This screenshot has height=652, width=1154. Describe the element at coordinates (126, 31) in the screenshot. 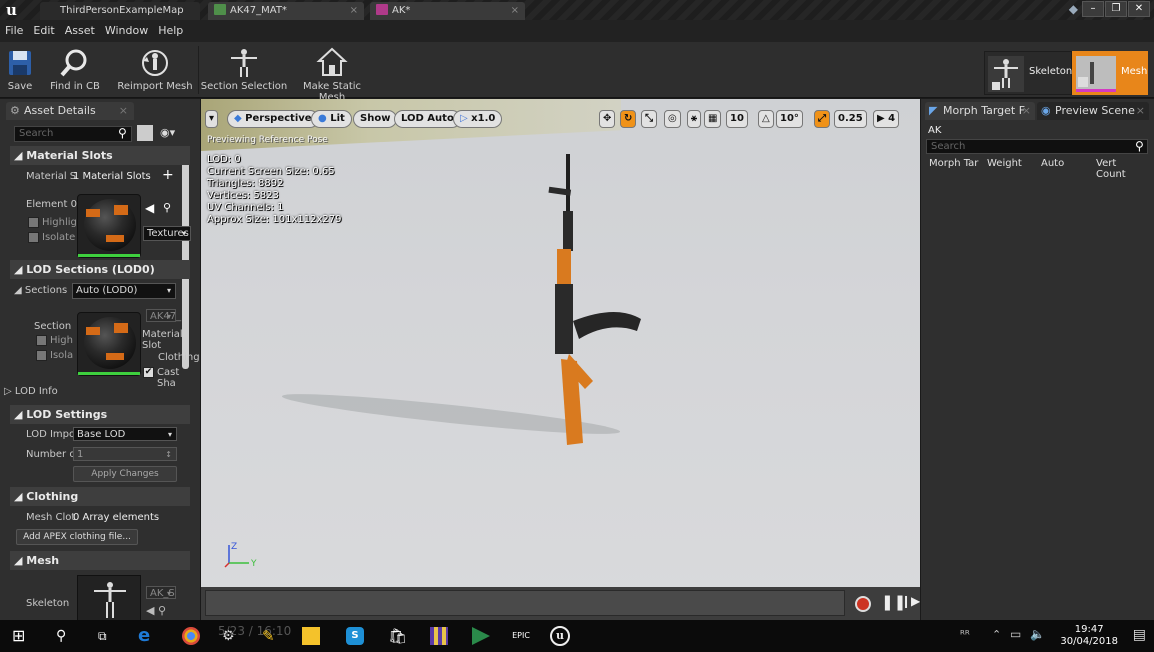

I see `menu-window: Window` at that location.